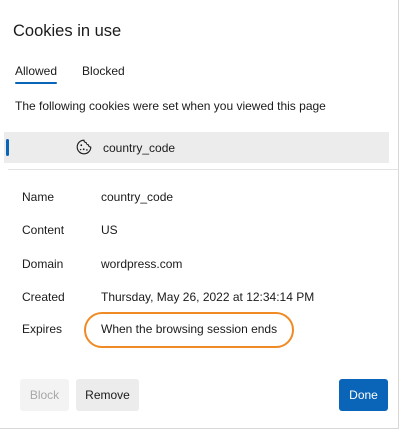 The height and width of the screenshot is (430, 400). What do you see at coordinates (363, 395) in the screenshot?
I see `done-button: Done` at bounding box center [363, 395].